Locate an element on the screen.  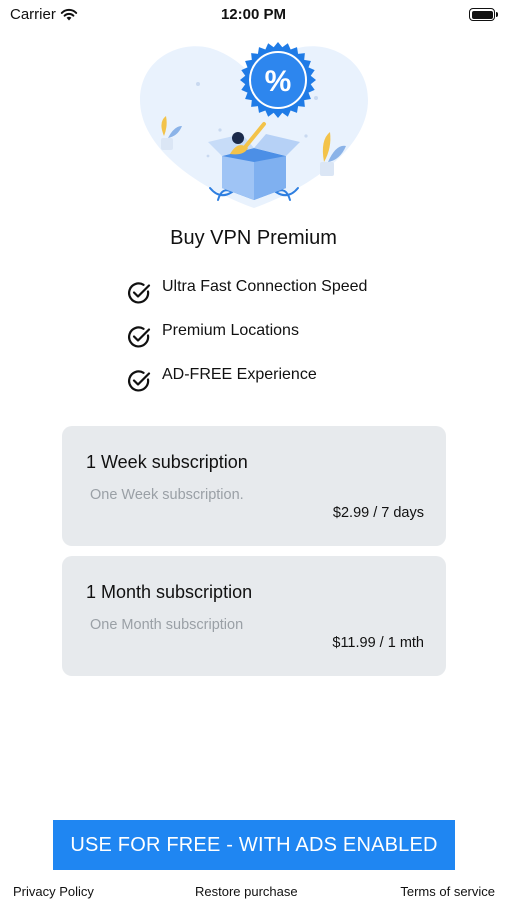
feature-label: AD-FREE Experience is located at coordinates (239, 374).